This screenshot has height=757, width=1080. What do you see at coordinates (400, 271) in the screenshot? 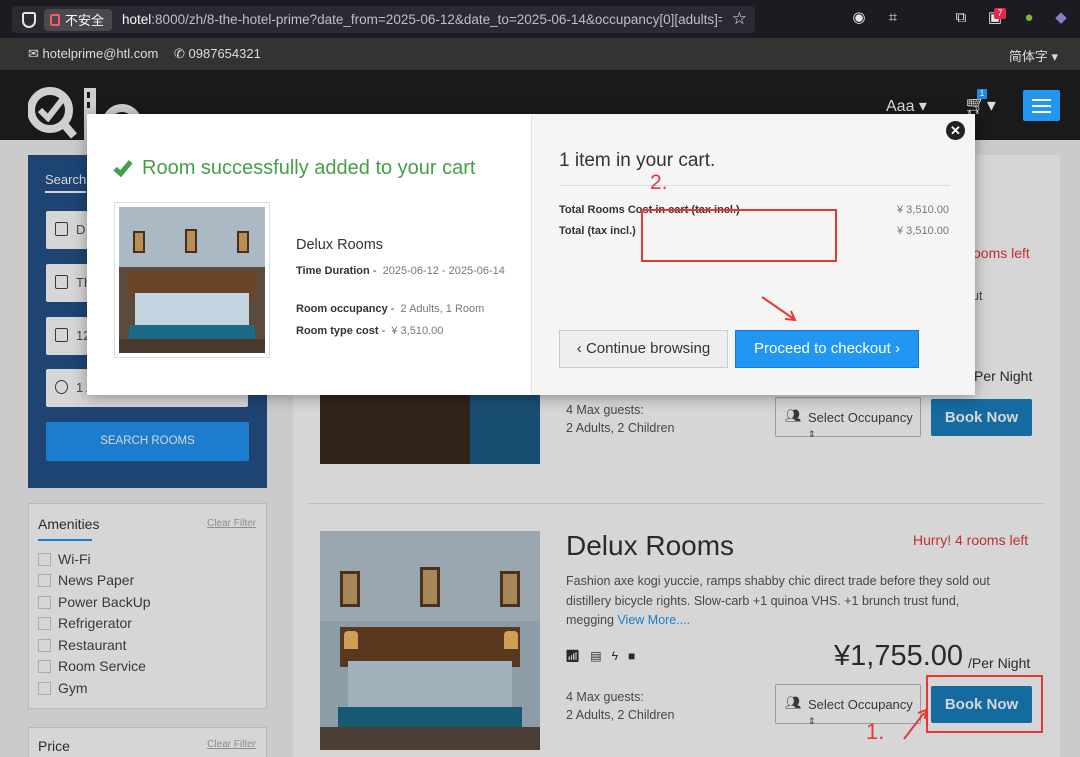
I see `time-duration: Time Duration - 2025-06-12 - 2025-06-14` at bounding box center [400, 271].